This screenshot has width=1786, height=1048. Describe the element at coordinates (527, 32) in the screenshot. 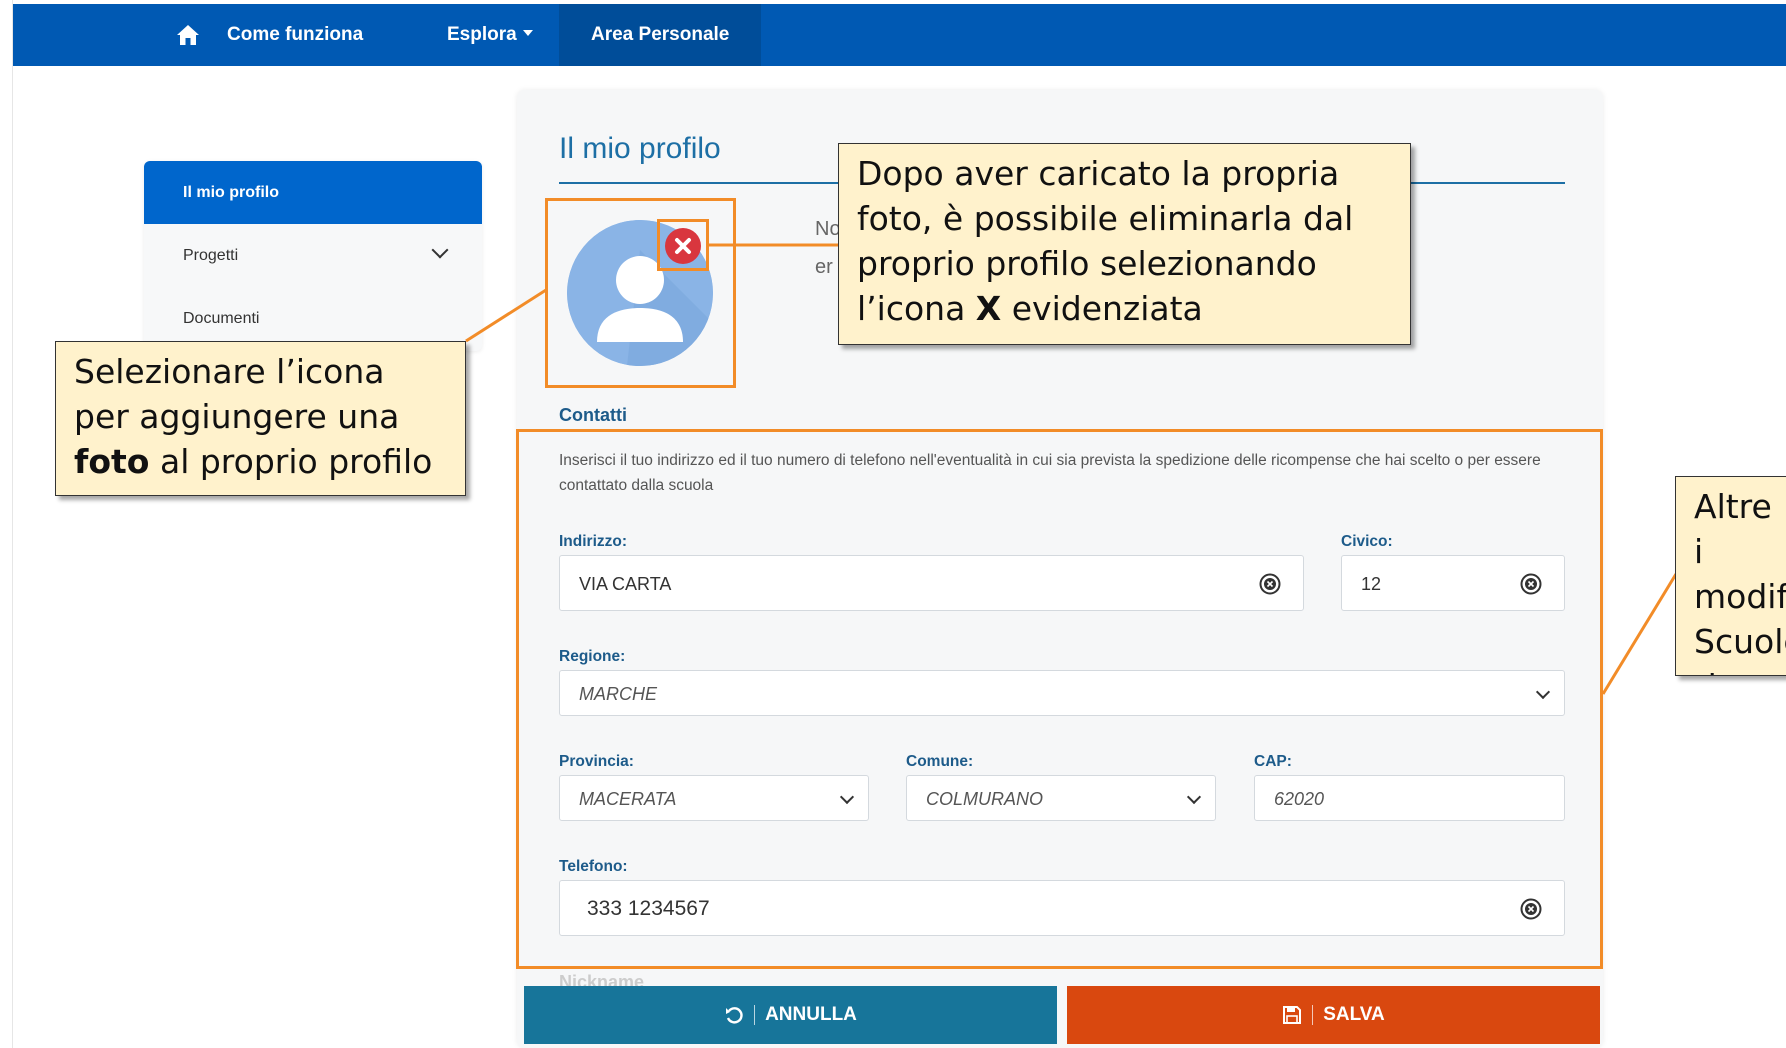

I see `caret-down-icon` at that location.